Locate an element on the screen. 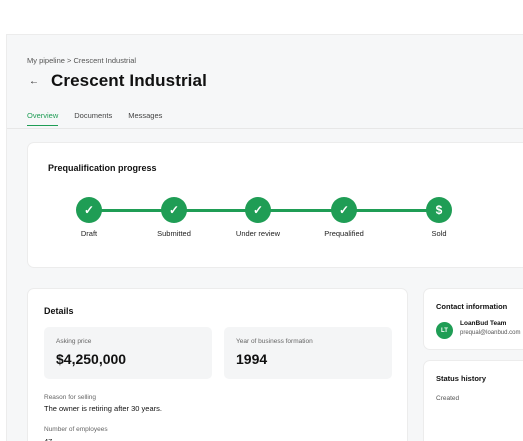 The height and width of the screenshot is (441, 523). step-sold: $ Sold is located at coordinates (439, 217).